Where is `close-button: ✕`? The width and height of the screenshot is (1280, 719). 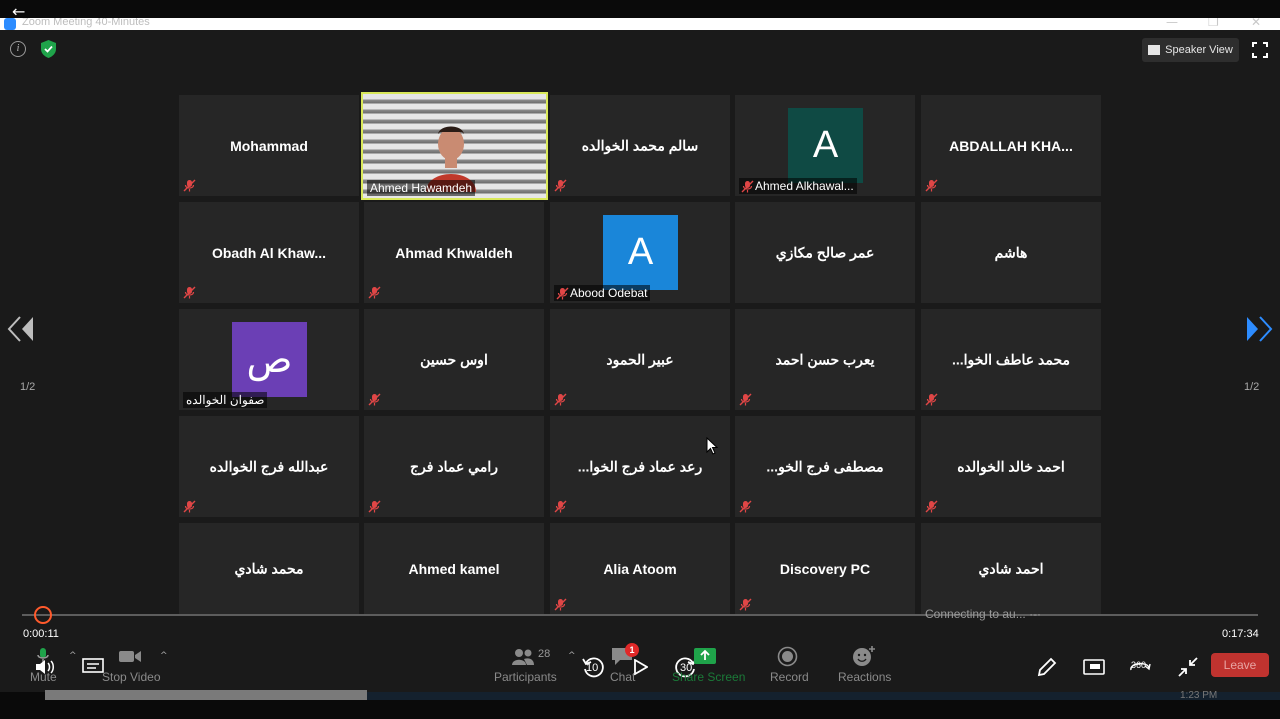
close-button: ✕ is located at coordinates (1256, 23).